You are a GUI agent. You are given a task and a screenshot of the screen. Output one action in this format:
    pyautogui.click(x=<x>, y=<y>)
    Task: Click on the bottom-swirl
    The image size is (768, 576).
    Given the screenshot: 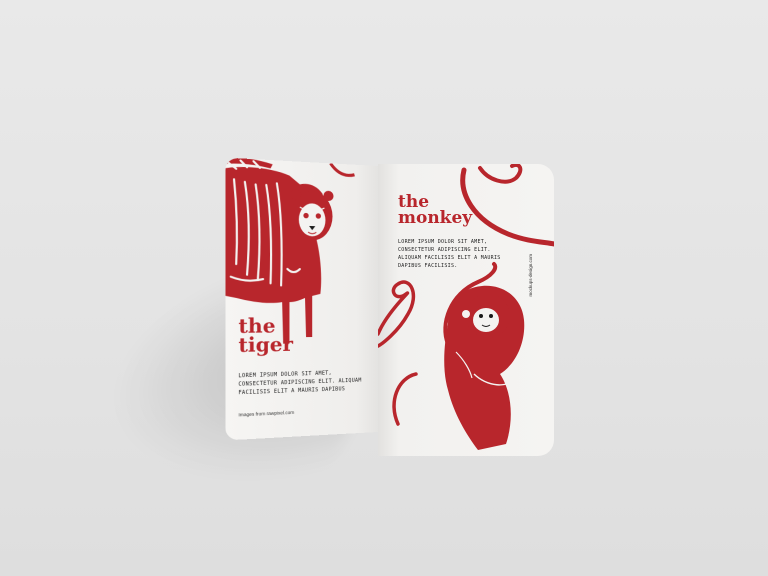 What is the action you would take?
    pyautogui.click(x=405, y=399)
    